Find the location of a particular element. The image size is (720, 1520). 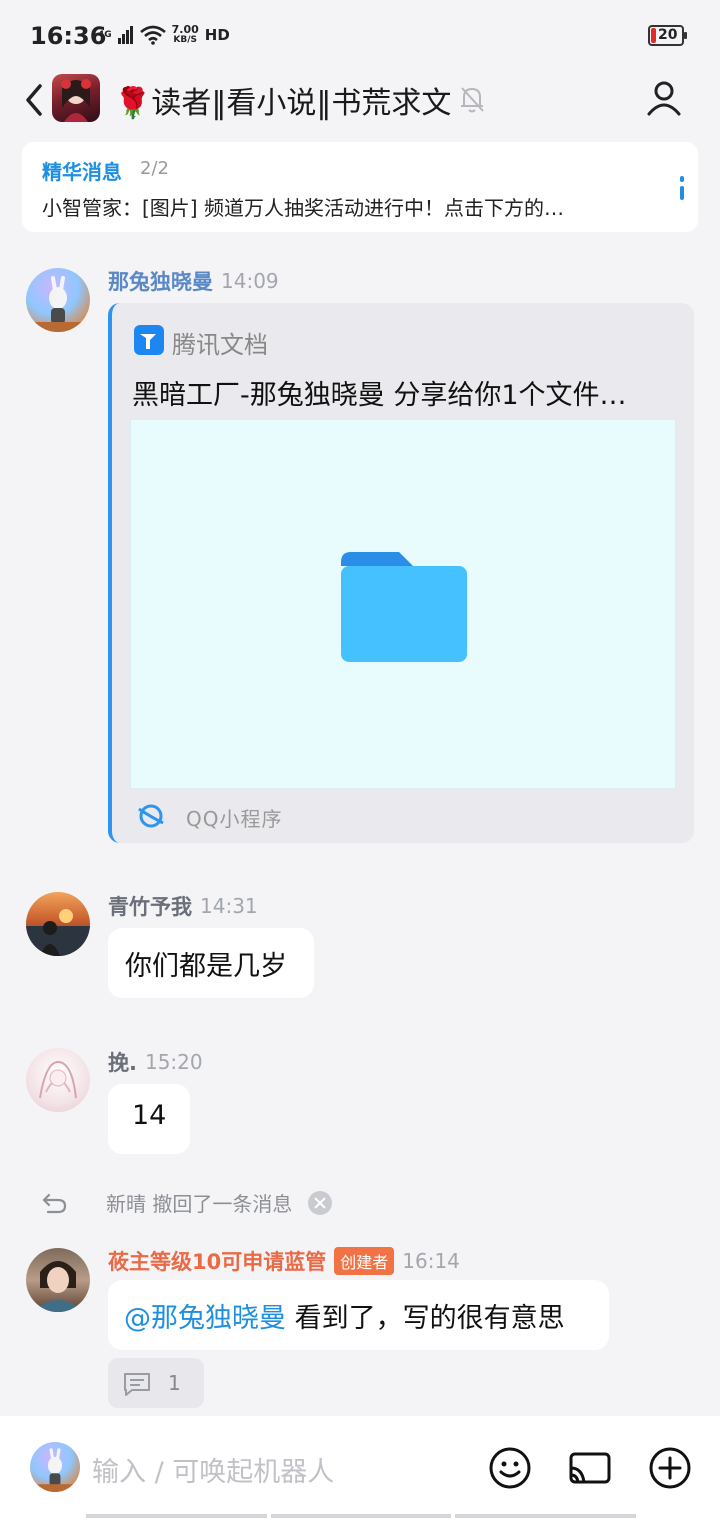

message-bubble: 你们都是几岁 is located at coordinates (211, 963).